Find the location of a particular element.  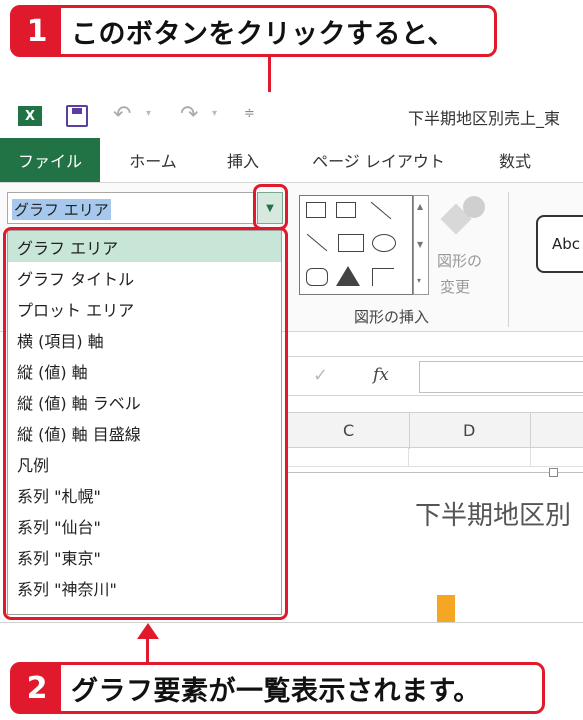

formula-bar: ✓ fx is located at coordinates (435, 376).